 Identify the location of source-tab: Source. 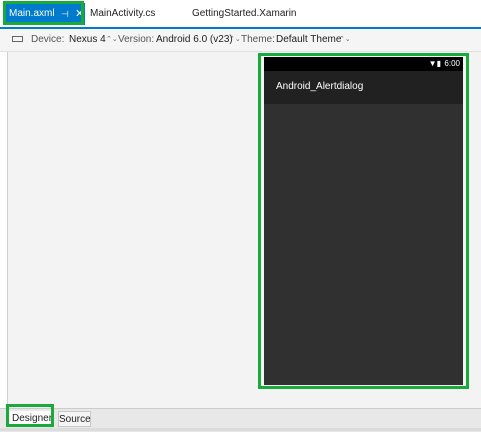
(74, 419).